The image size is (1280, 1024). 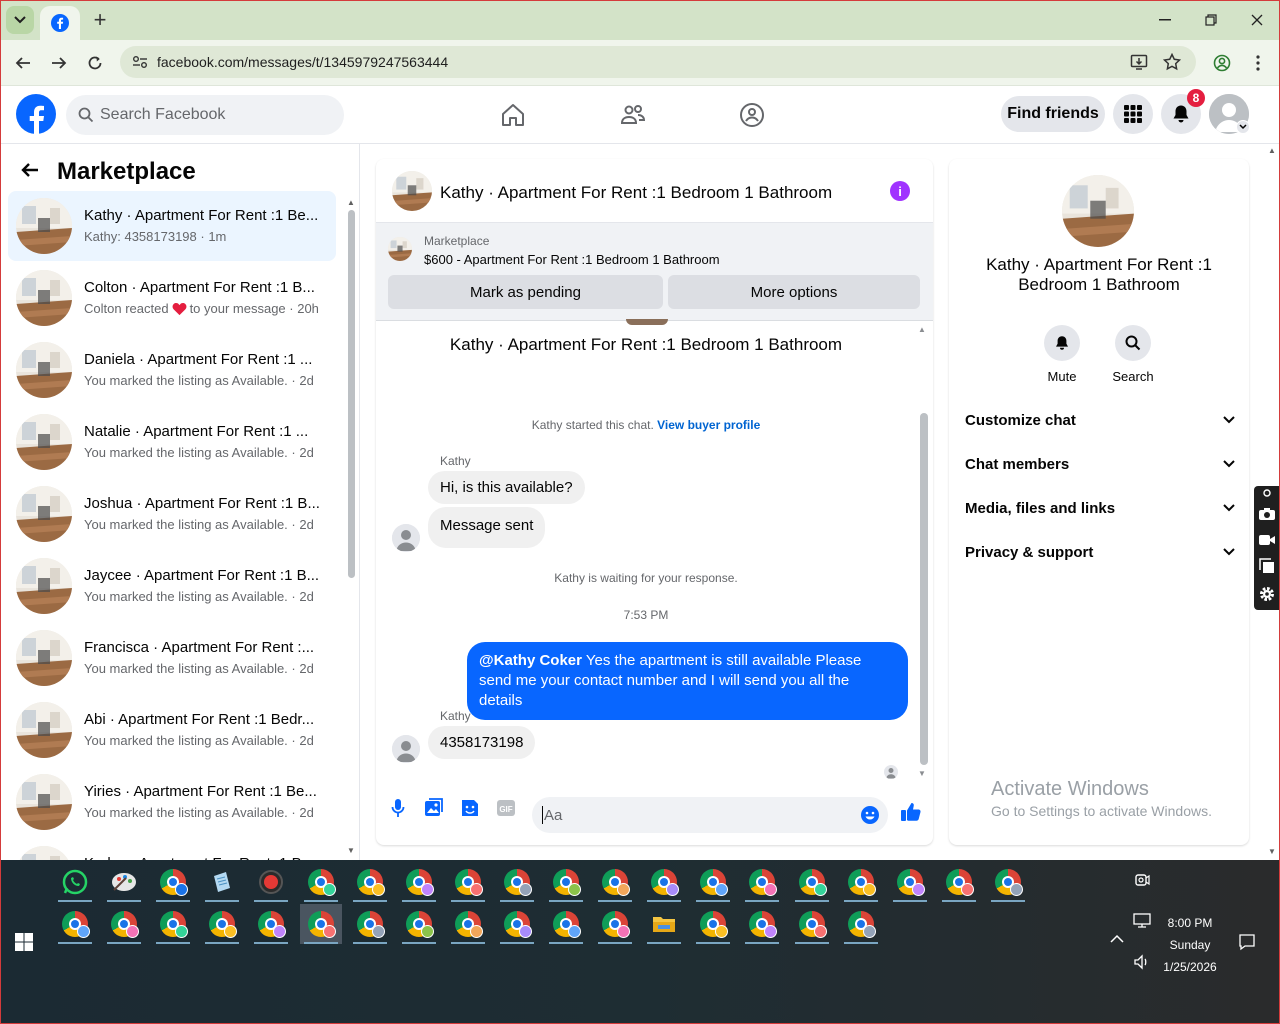 I want to click on menu-button, so click(x=1133, y=114).